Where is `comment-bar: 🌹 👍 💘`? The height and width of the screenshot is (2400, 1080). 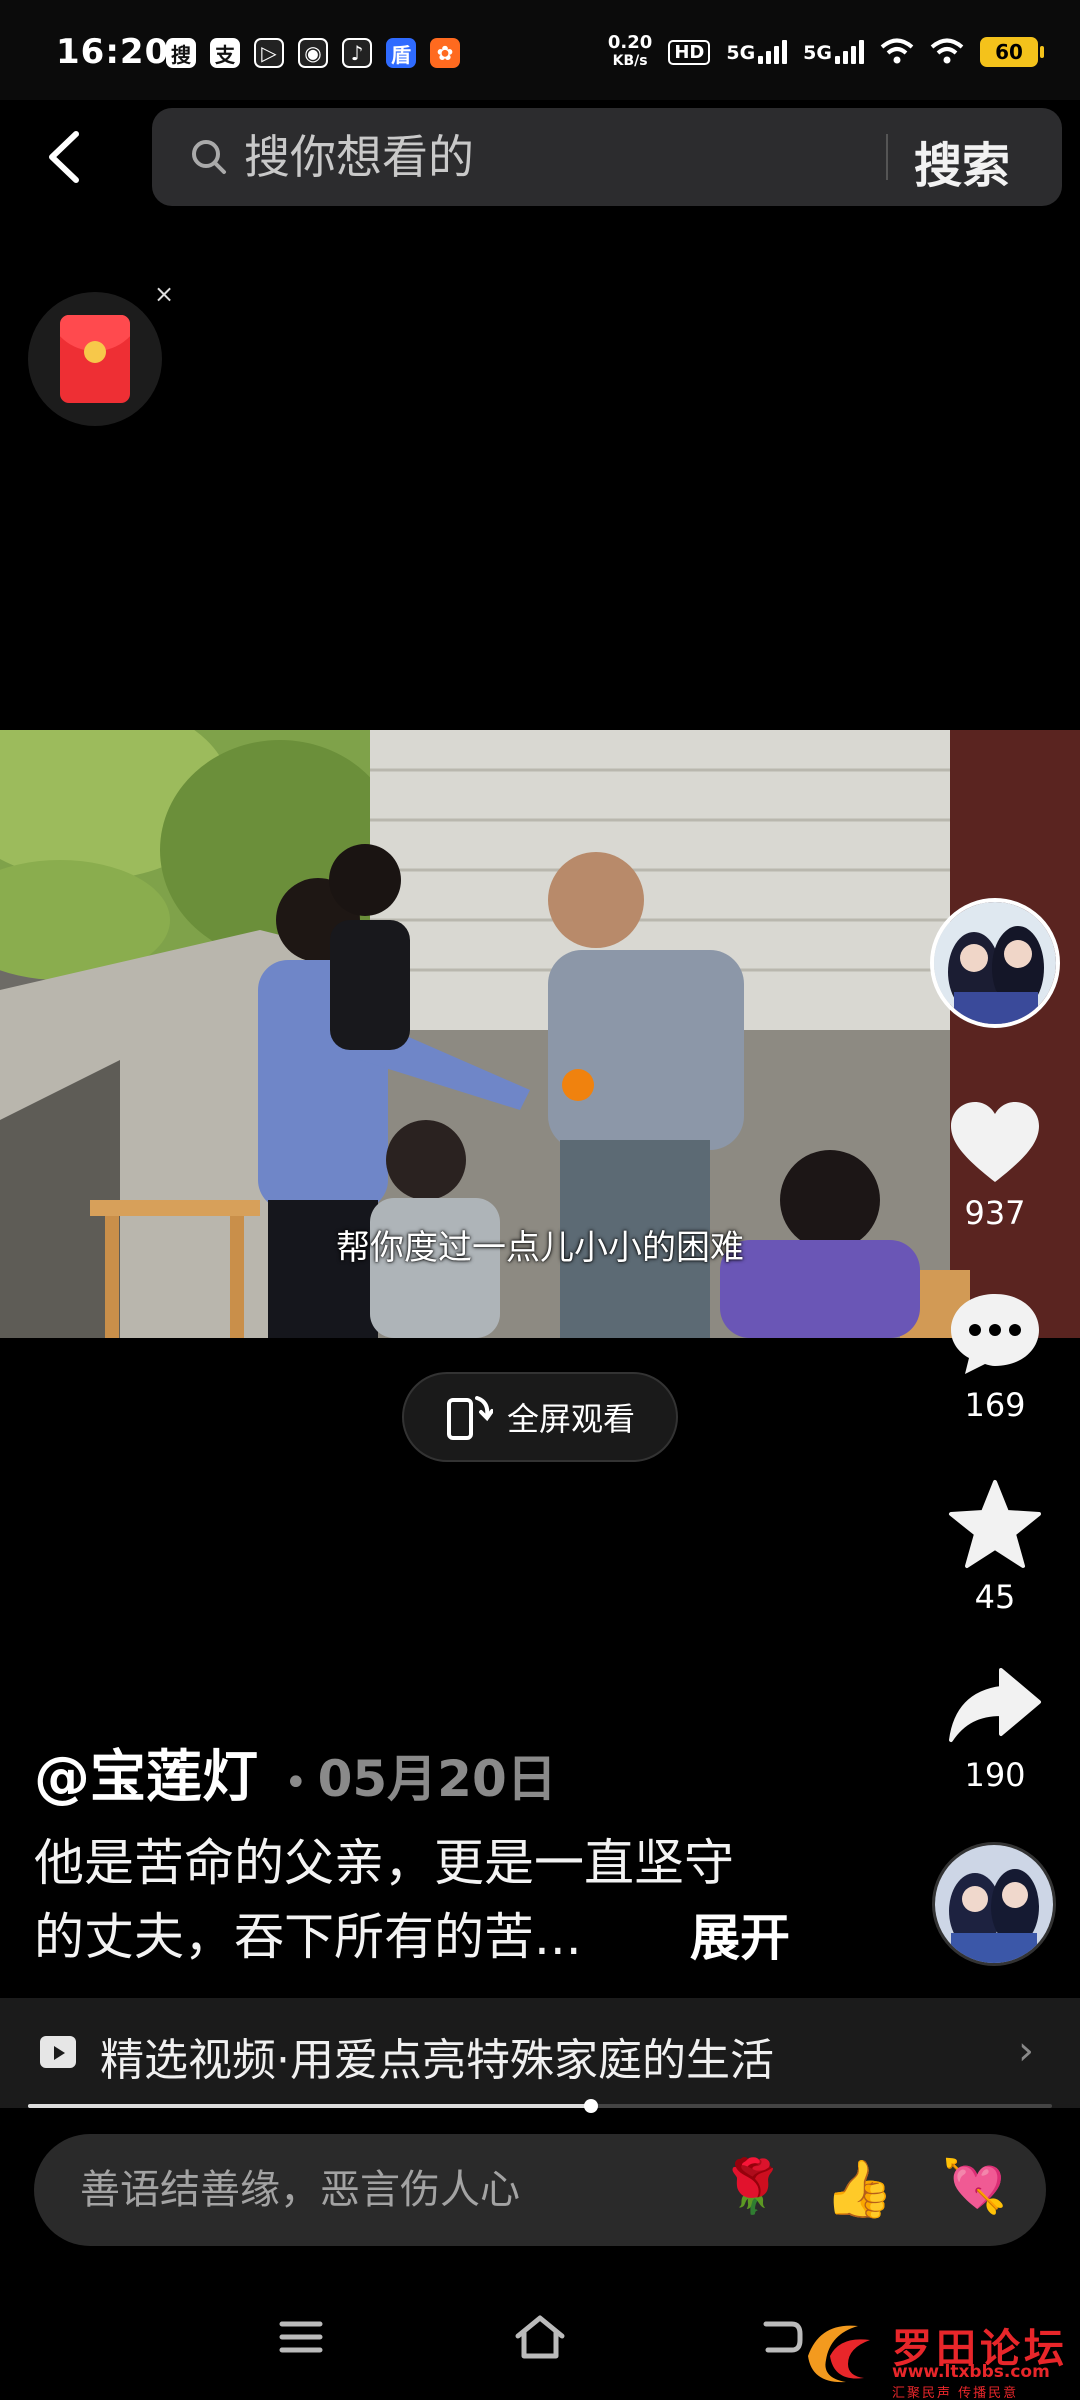 comment-bar: 🌹 👍 💘 is located at coordinates (540, 2190).